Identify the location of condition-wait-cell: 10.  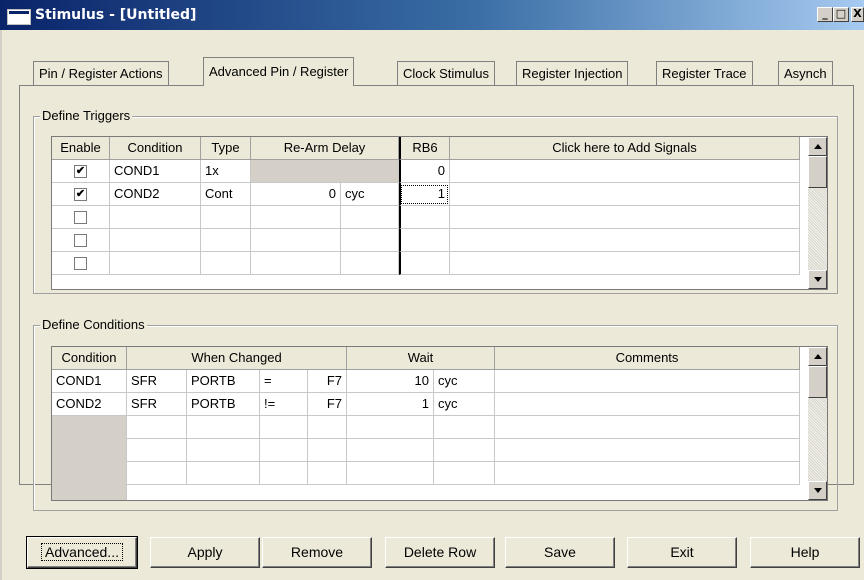
(390, 381).